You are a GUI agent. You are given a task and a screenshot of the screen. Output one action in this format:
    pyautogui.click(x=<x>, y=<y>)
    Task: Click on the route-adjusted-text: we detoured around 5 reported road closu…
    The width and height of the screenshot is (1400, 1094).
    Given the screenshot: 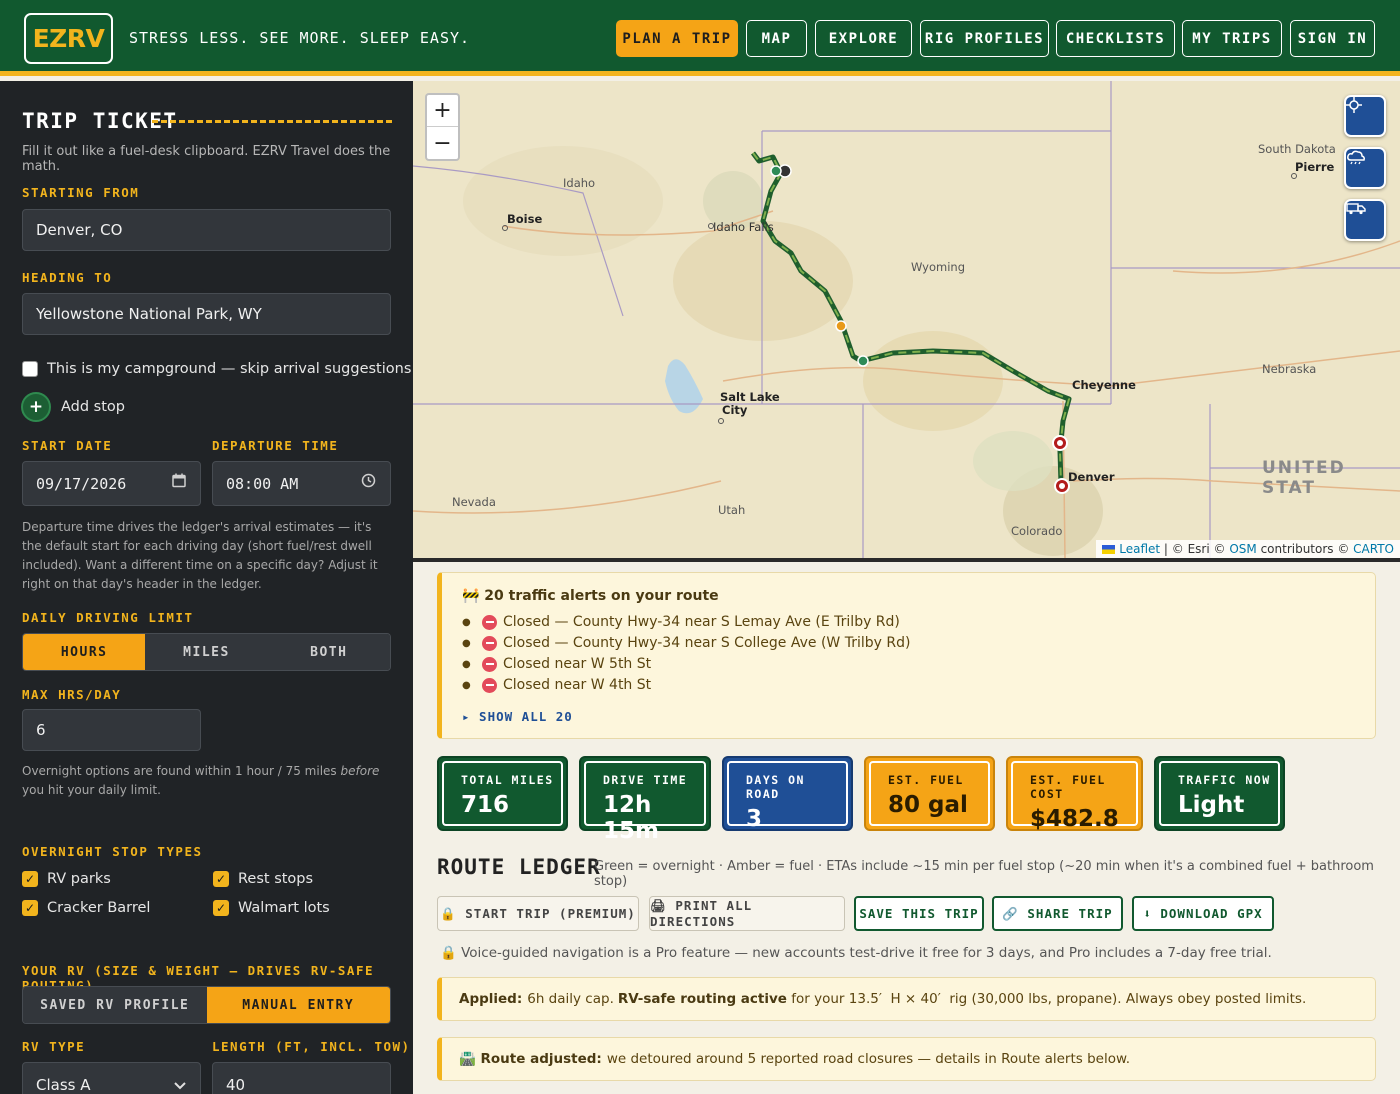 What is the action you would take?
    pyautogui.click(x=868, y=1059)
    